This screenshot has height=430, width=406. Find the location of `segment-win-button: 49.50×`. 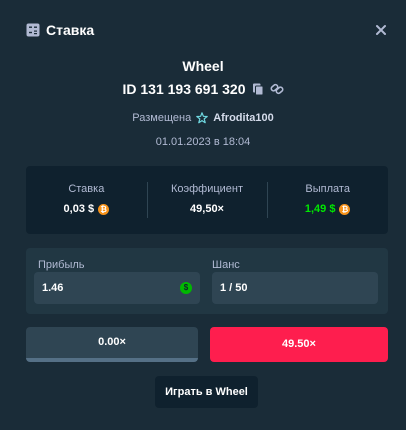

segment-win-button: 49.50× is located at coordinates (299, 344).